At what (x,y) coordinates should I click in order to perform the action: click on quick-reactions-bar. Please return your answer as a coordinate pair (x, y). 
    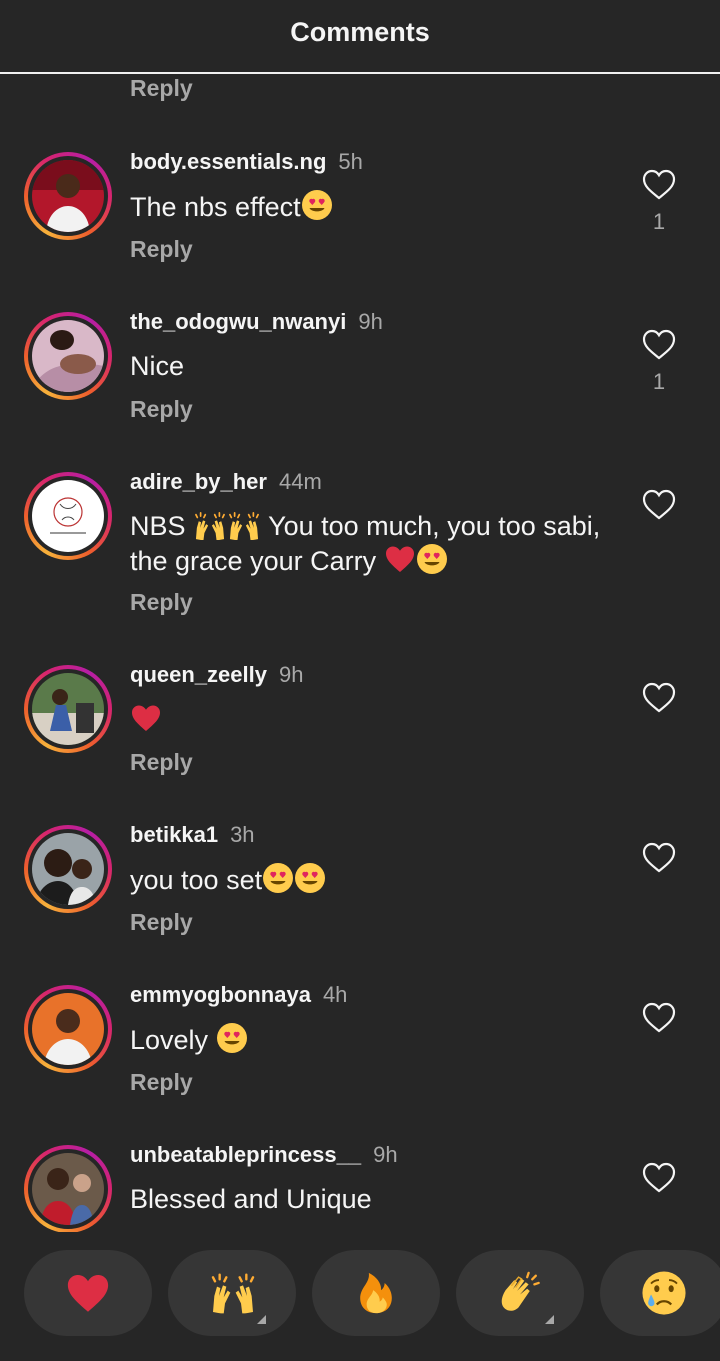
    Looking at the image, I should click on (360, 1296).